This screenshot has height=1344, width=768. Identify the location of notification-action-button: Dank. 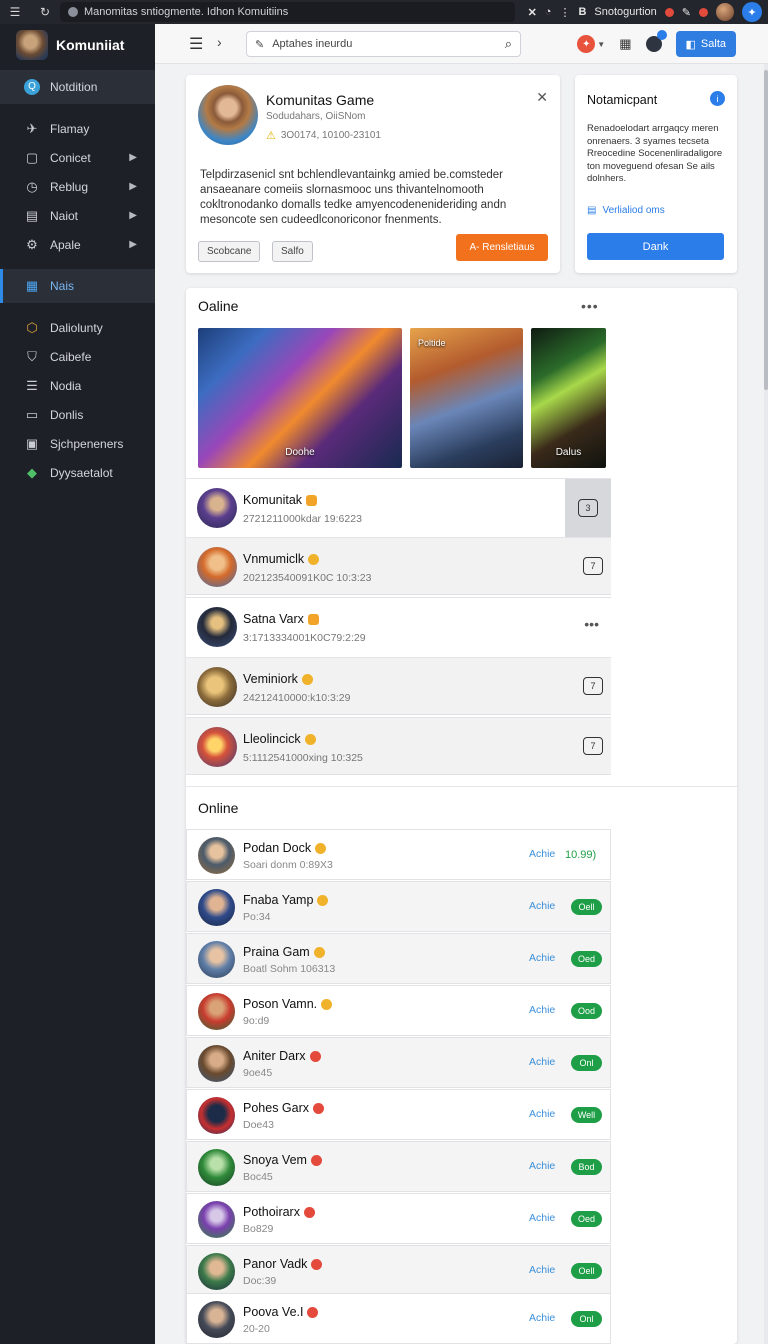
(655, 246).